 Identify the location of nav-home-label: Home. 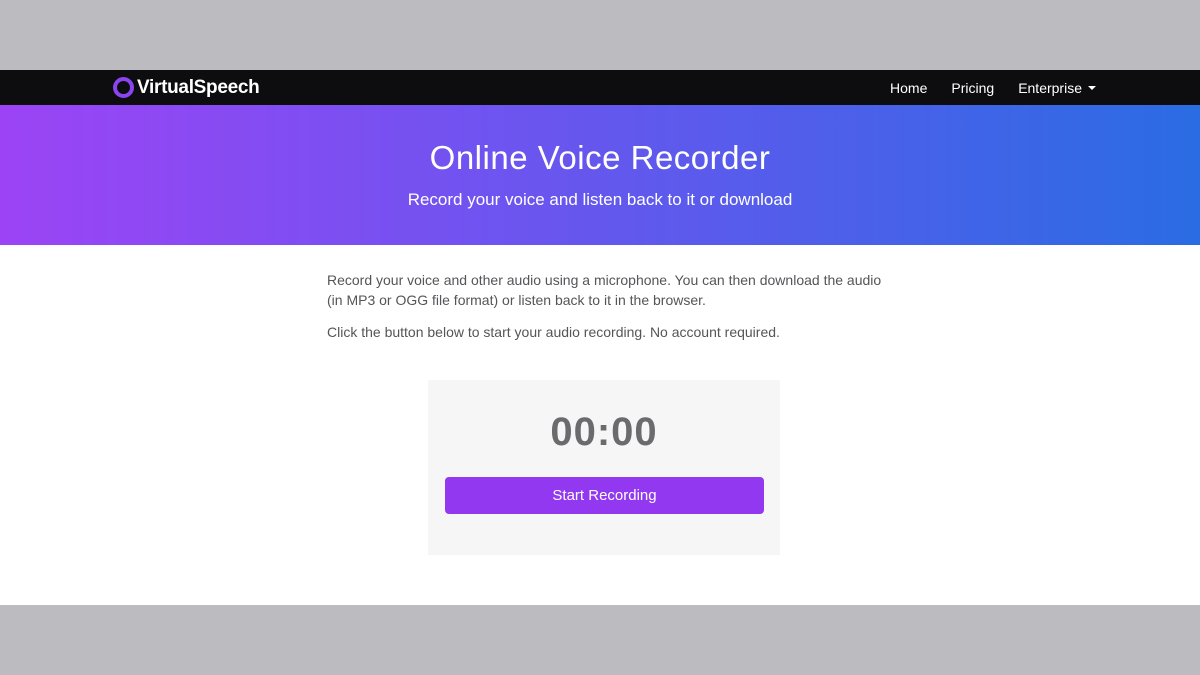
(909, 87).